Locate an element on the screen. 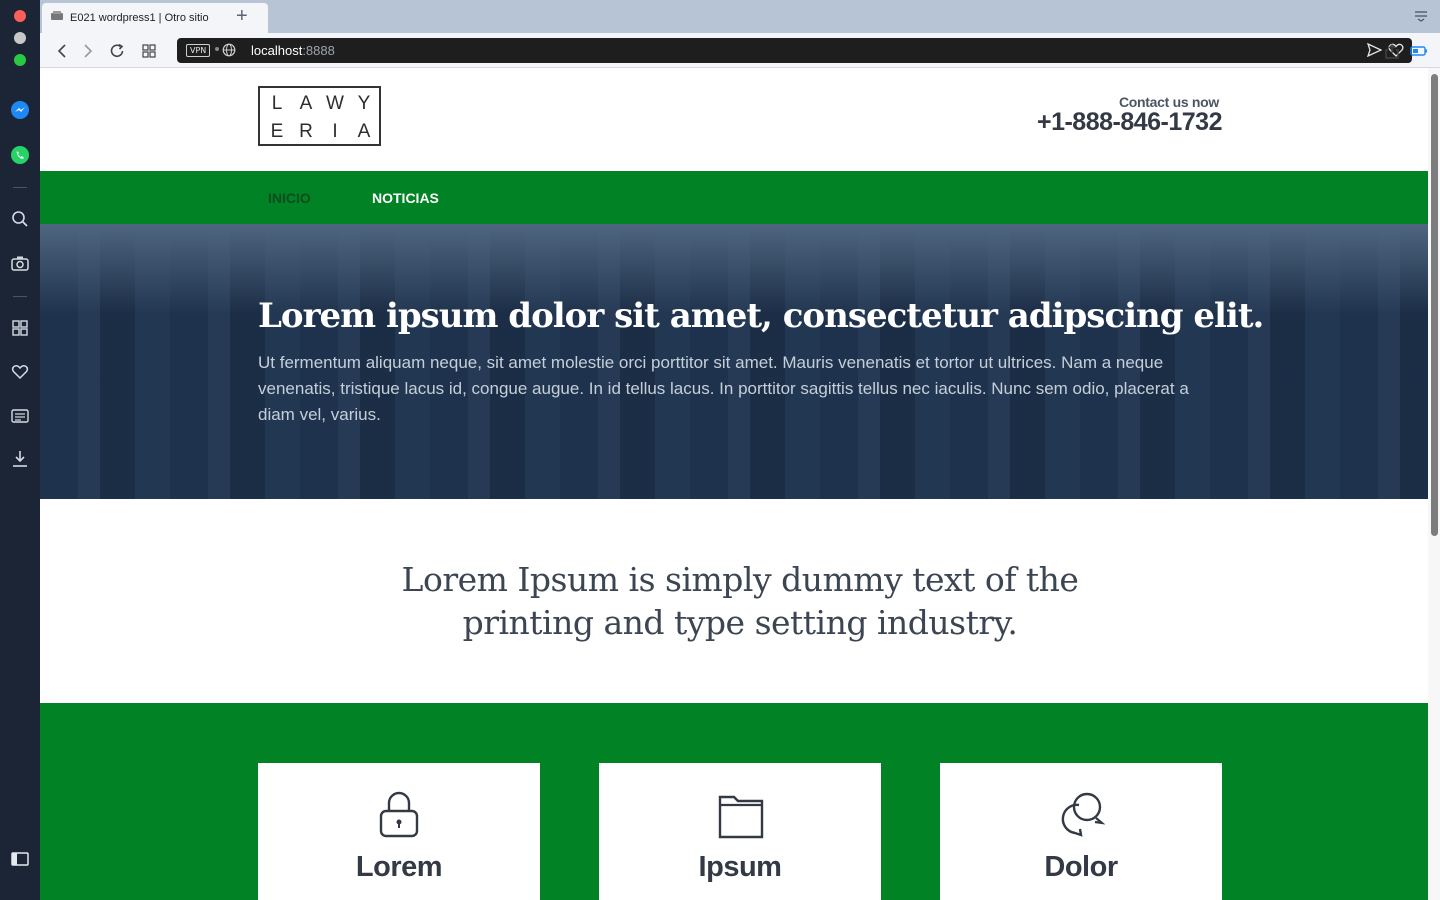  logo-letter: I is located at coordinates (335, 131).